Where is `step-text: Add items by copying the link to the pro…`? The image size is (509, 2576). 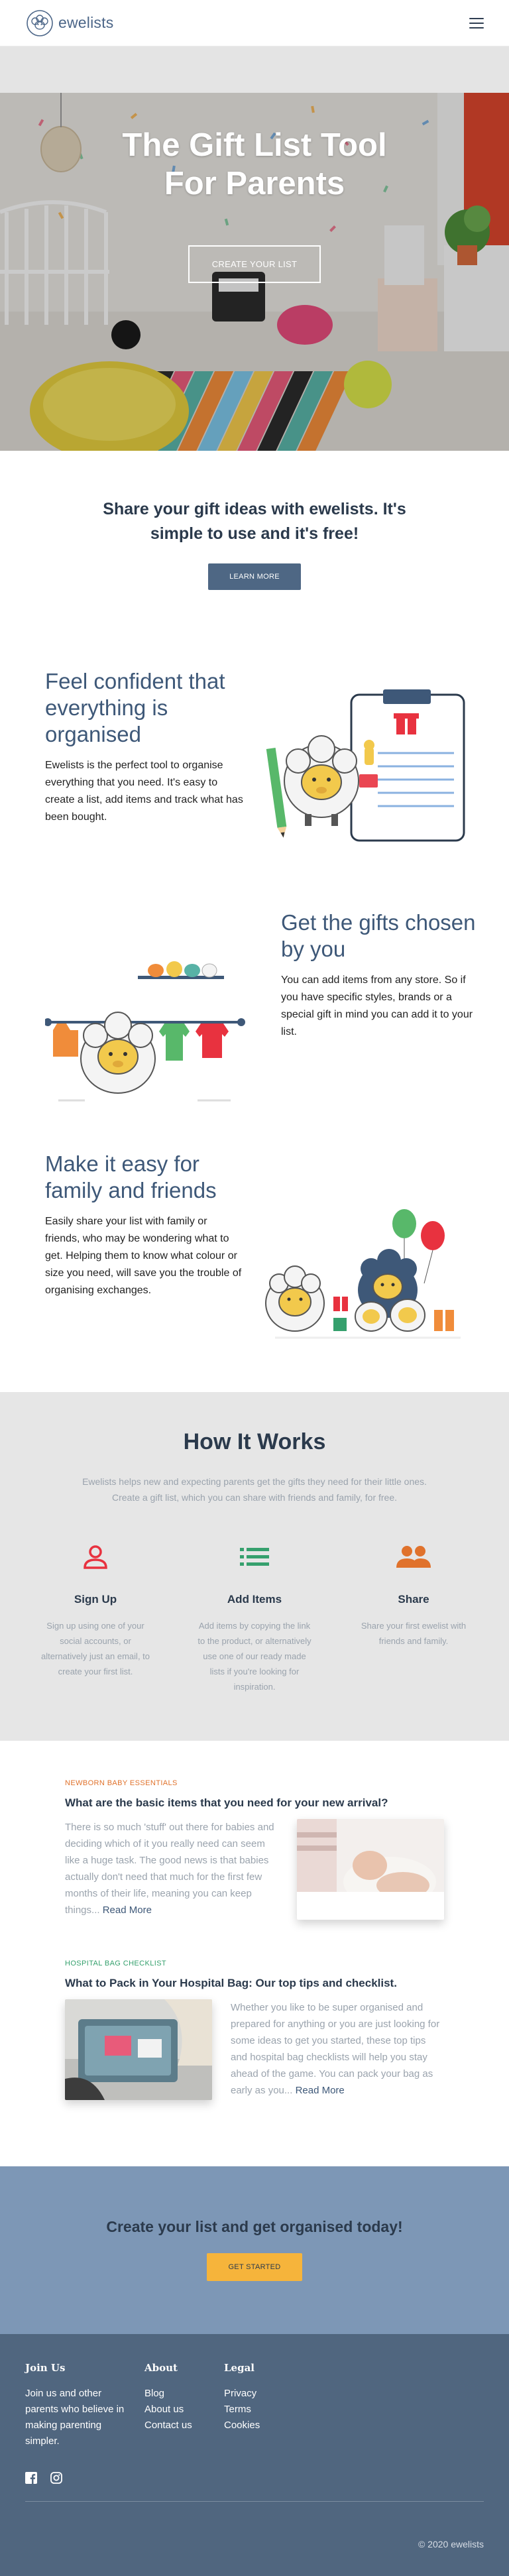
step-text: Add items by copying the link to the pro… is located at coordinates (254, 1657).